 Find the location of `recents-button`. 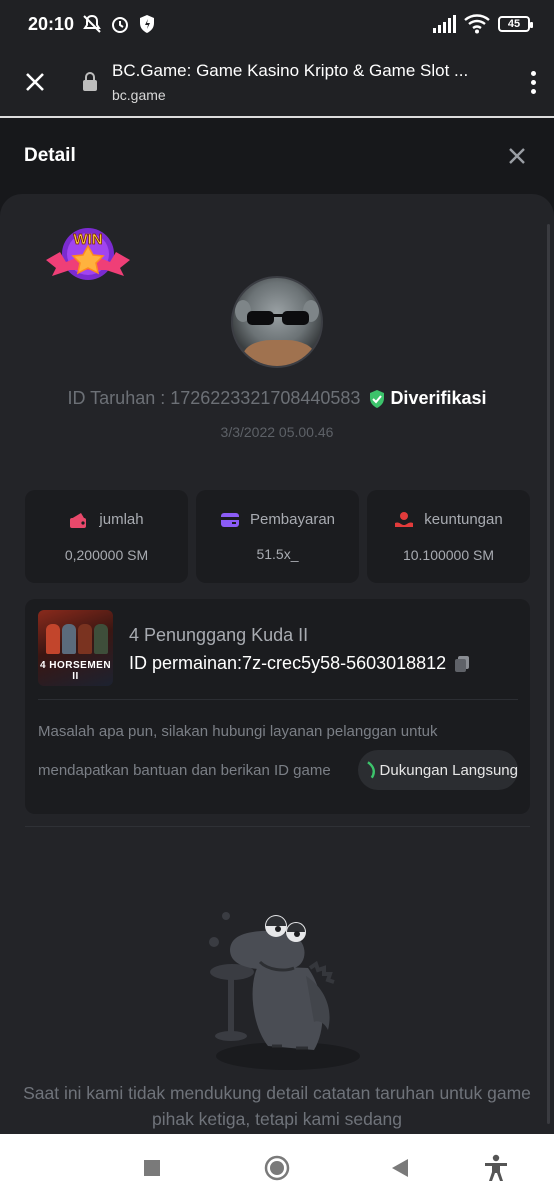

recents-button is located at coordinates (152, 1168).